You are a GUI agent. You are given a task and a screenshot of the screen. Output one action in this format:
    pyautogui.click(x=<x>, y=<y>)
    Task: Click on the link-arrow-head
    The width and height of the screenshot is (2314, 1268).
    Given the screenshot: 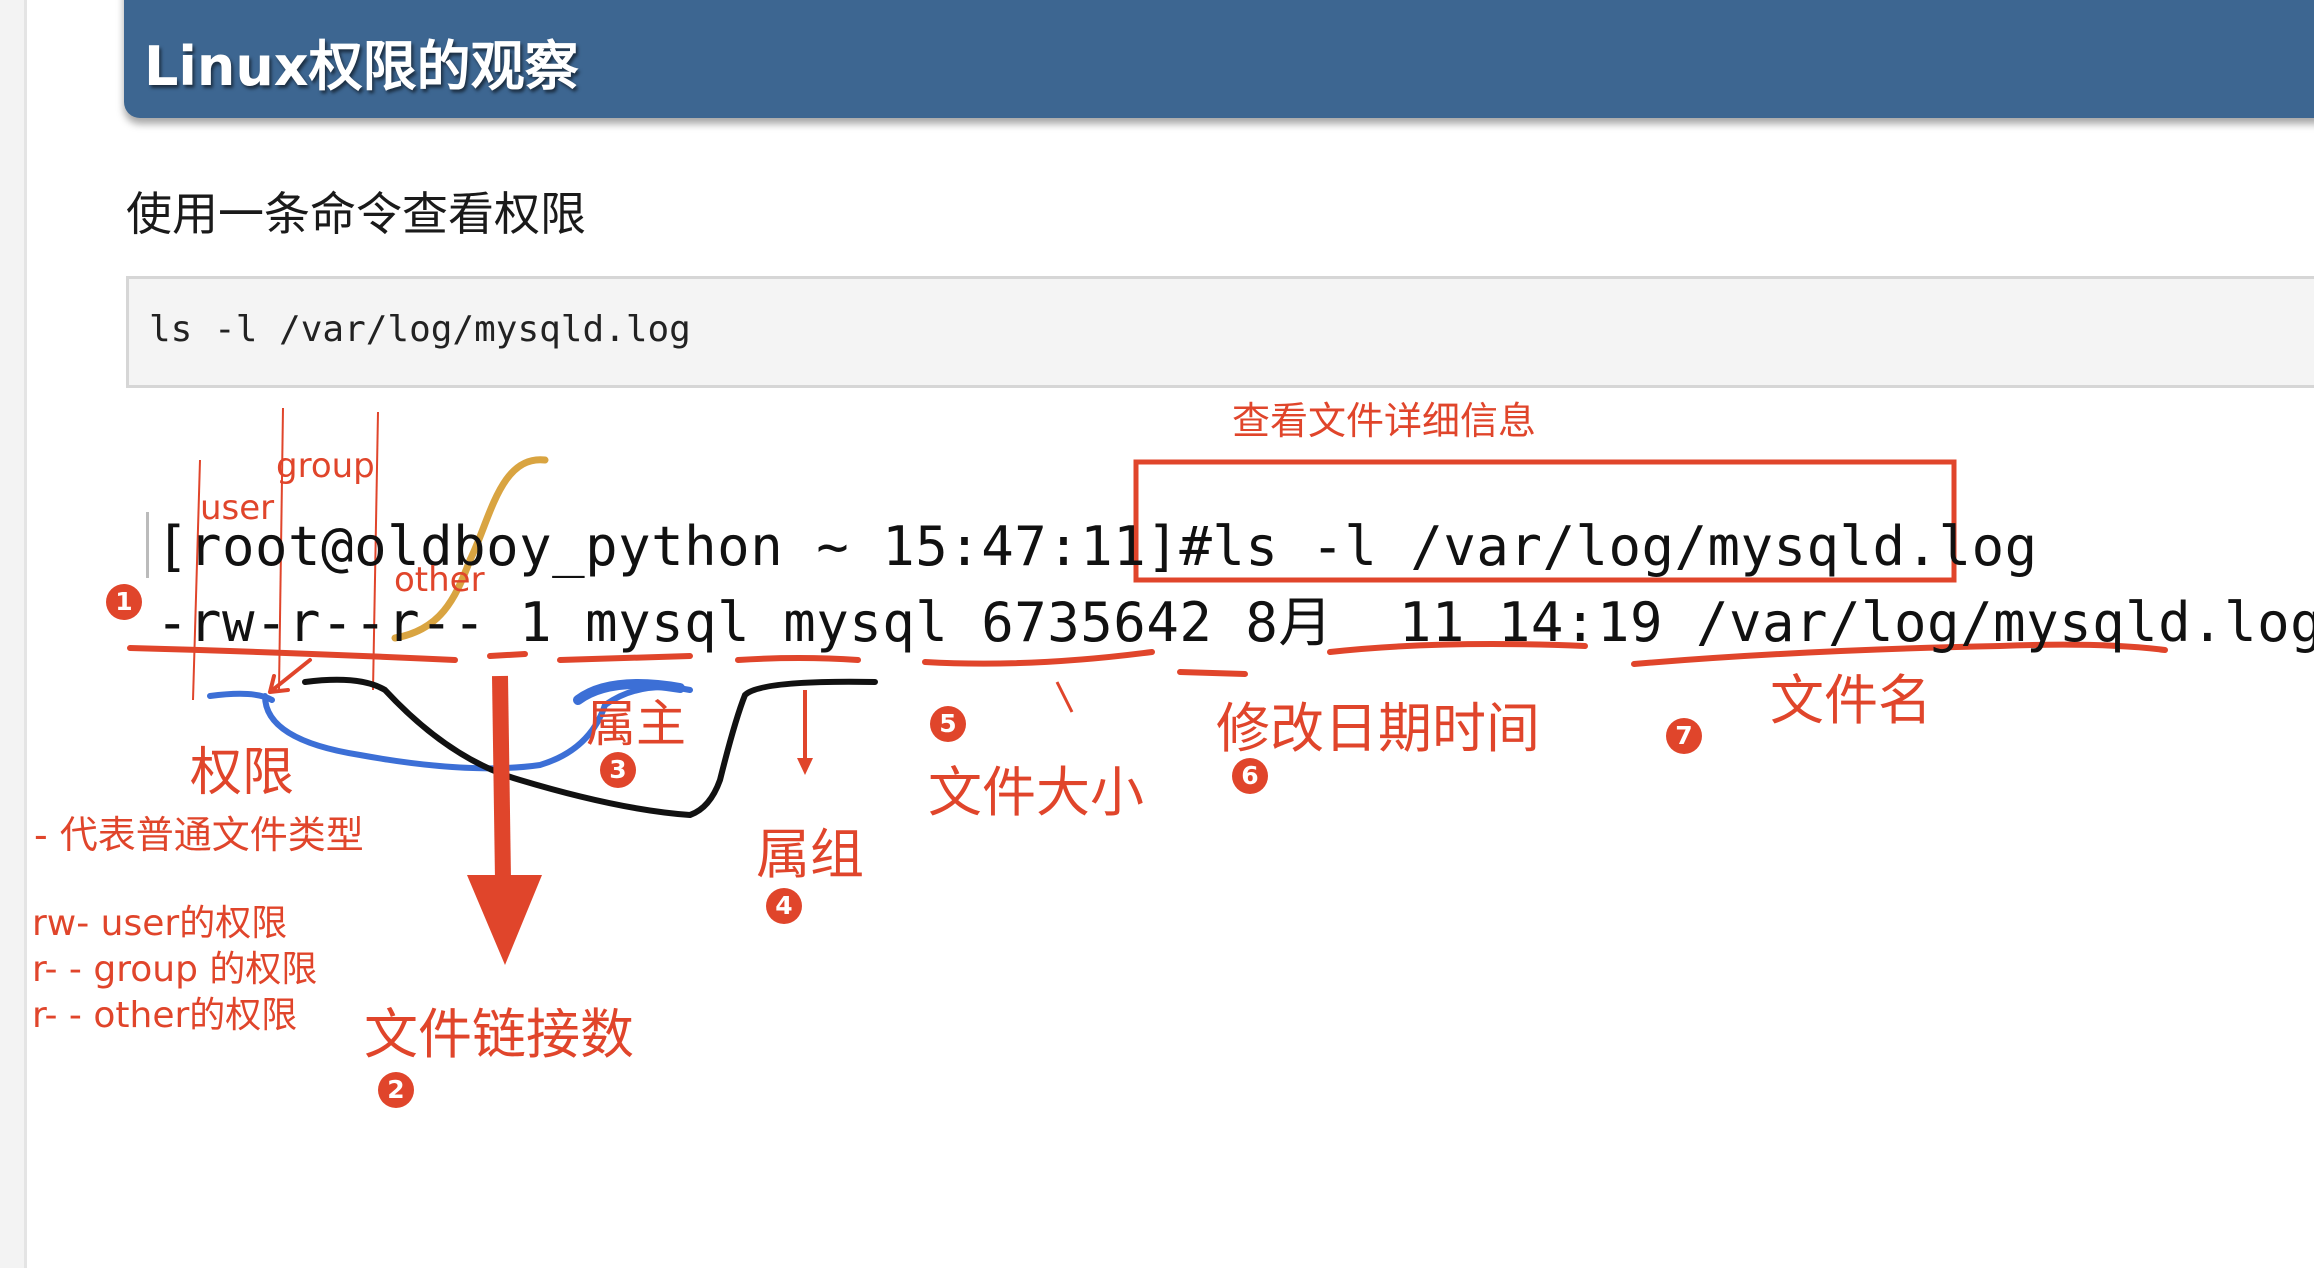 What is the action you would take?
    pyautogui.click(x=504, y=920)
    